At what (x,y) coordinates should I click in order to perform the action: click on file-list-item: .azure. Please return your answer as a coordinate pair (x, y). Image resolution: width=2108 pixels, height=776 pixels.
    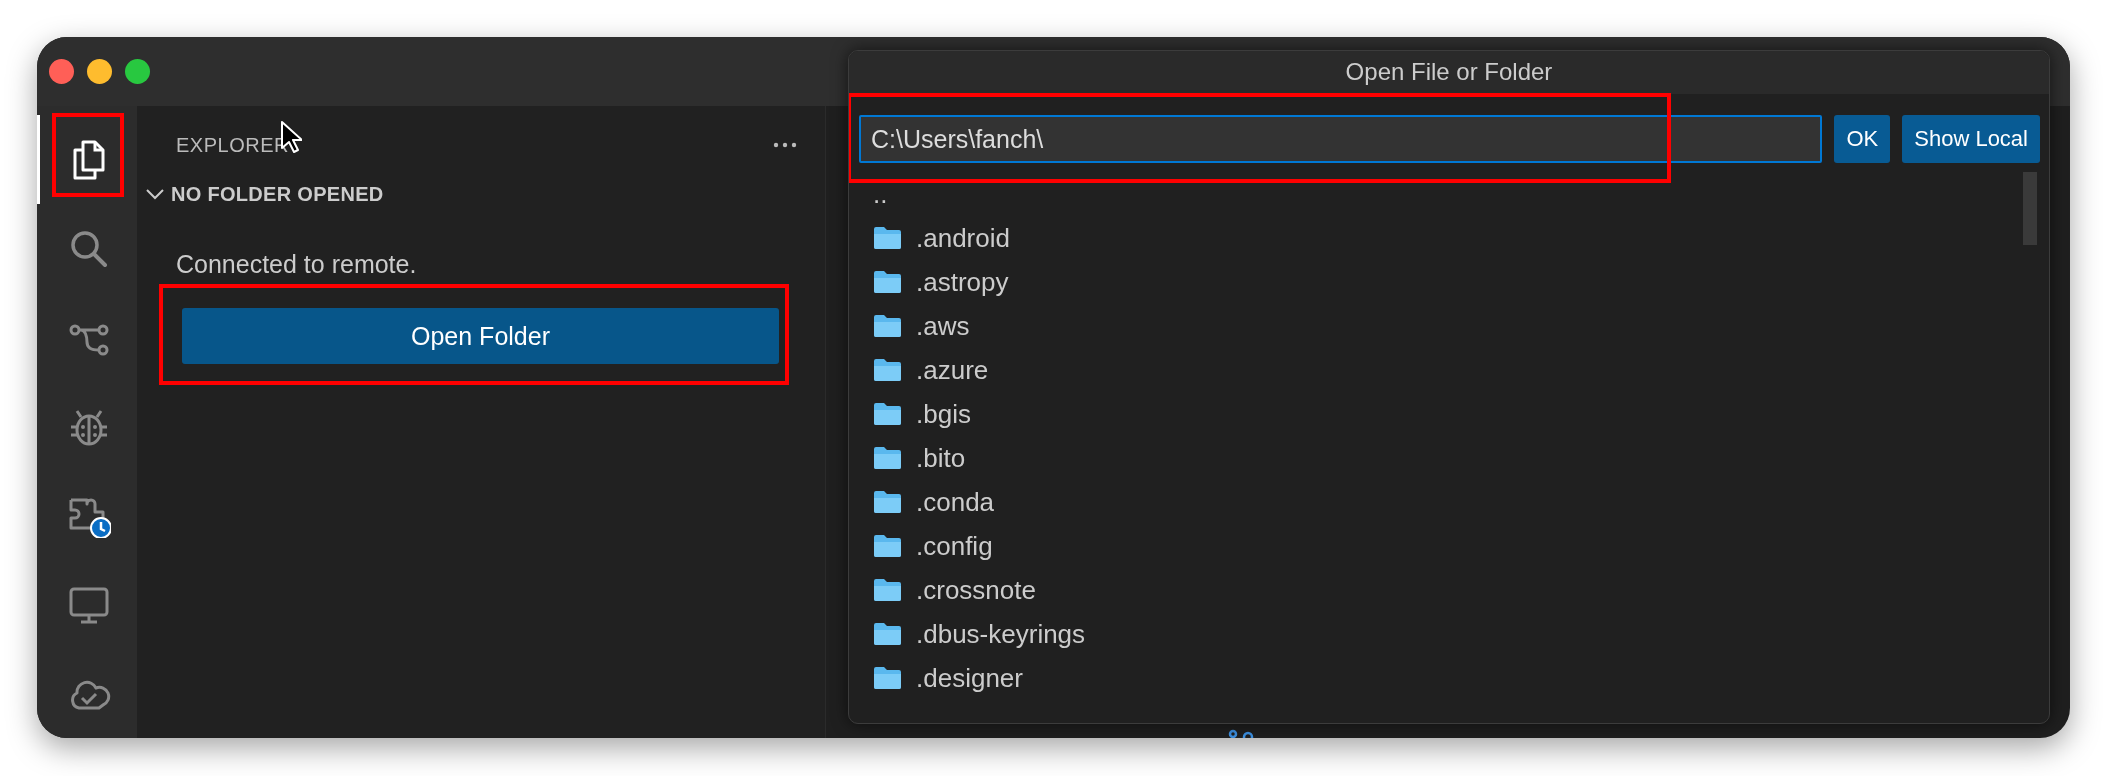
    Looking at the image, I should click on (1437, 370).